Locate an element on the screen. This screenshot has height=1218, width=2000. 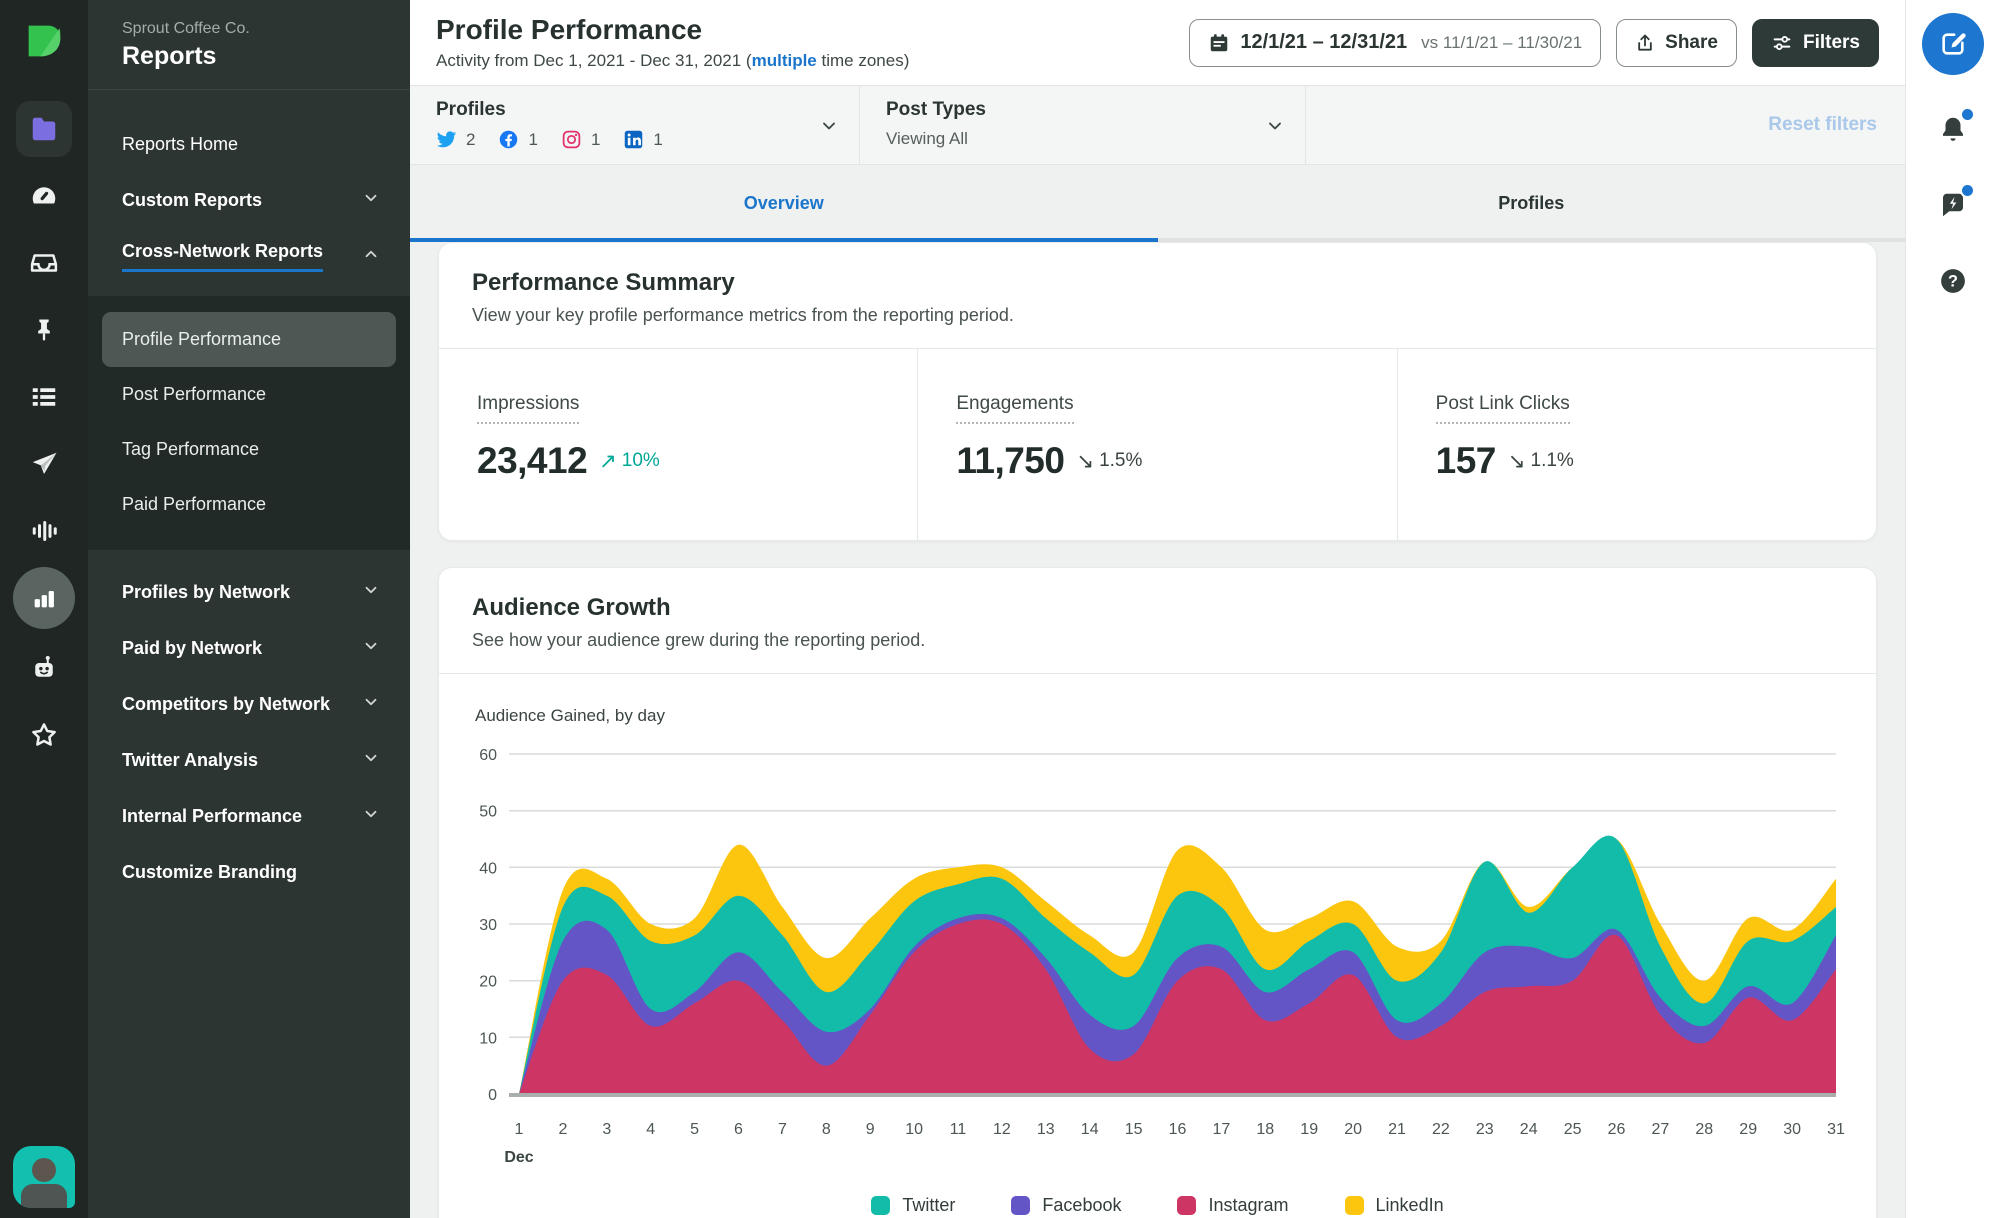
svg-text: 11 is located at coordinates (958, 1129).